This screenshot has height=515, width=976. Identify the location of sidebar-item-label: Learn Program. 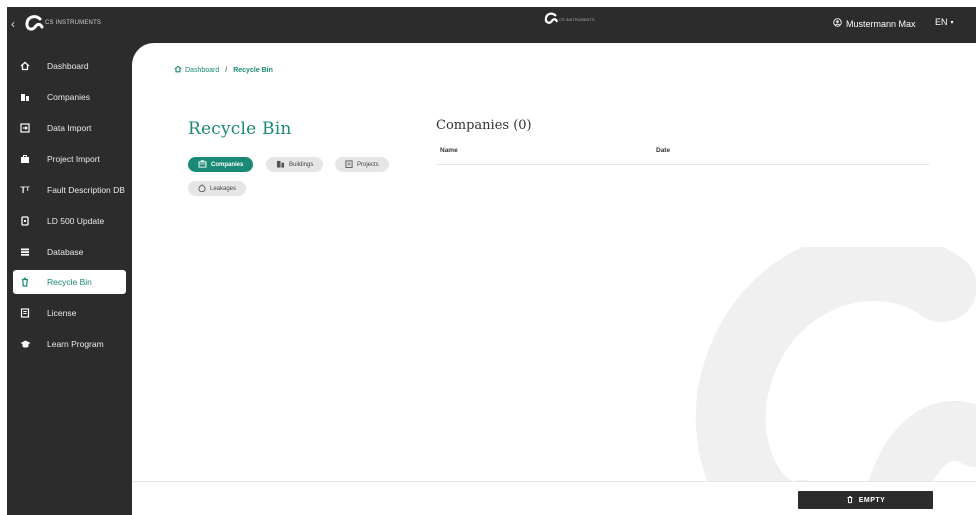
(75, 344).